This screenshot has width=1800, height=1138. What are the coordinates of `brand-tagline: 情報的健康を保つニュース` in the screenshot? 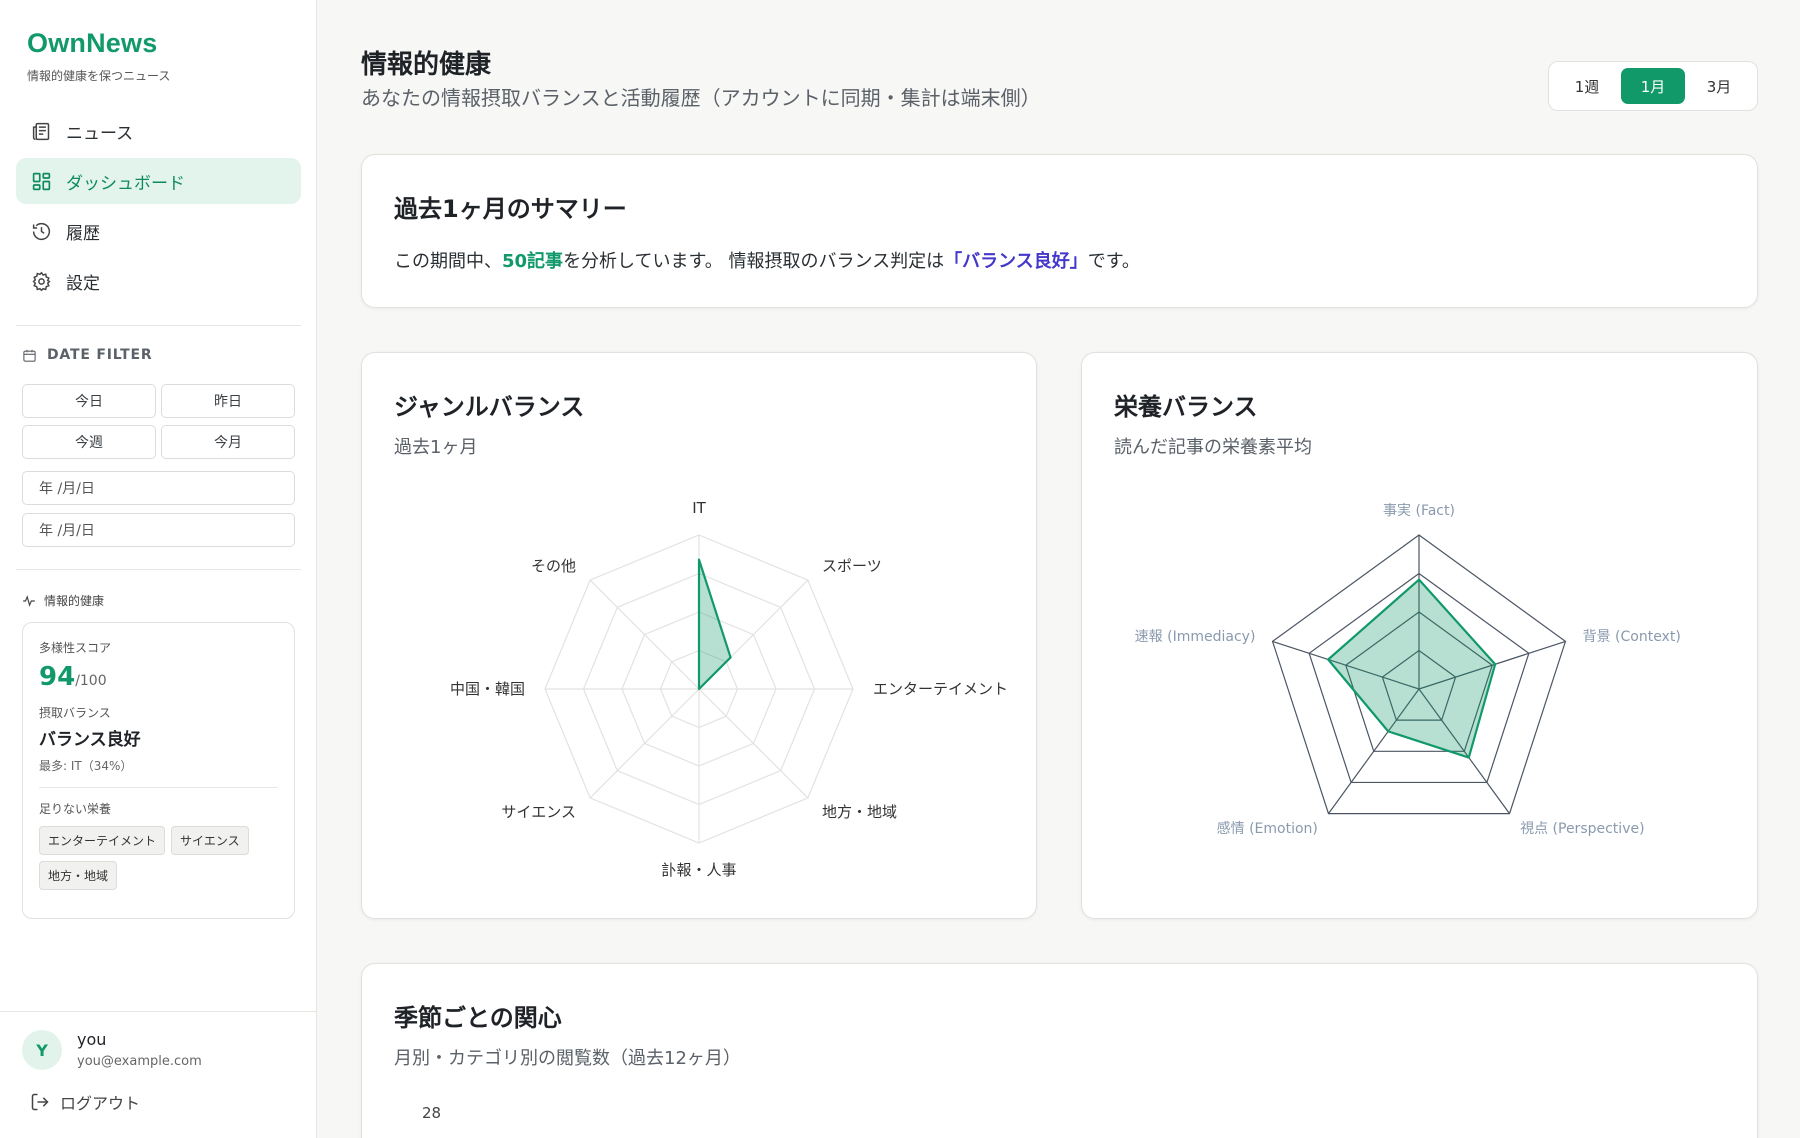 It's located at (99, 76).